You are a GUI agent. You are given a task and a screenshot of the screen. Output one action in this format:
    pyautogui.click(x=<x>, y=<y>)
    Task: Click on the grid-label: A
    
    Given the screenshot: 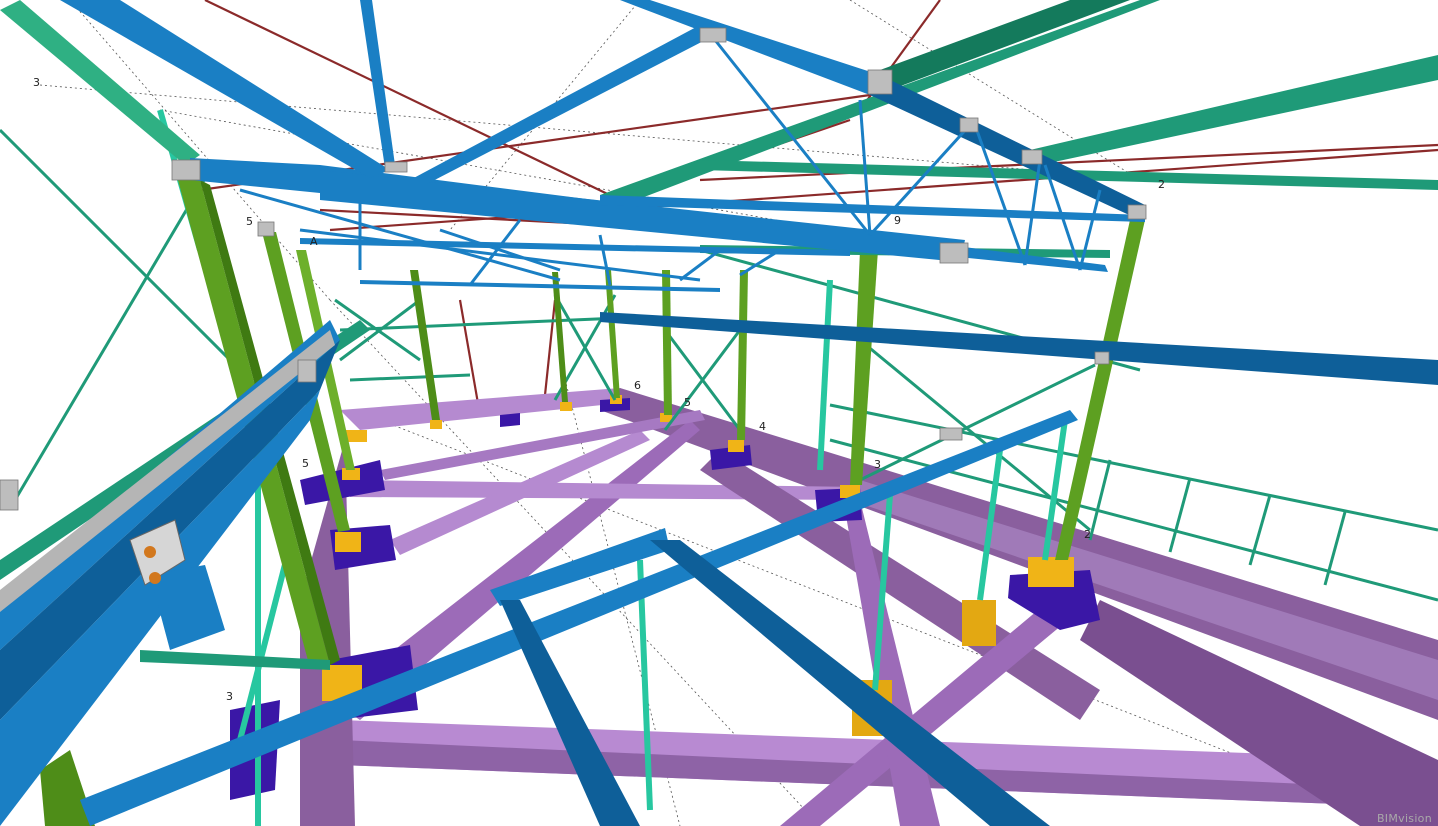 What is the action you would take?
    pyautogui.click(x=314, y=241)
    